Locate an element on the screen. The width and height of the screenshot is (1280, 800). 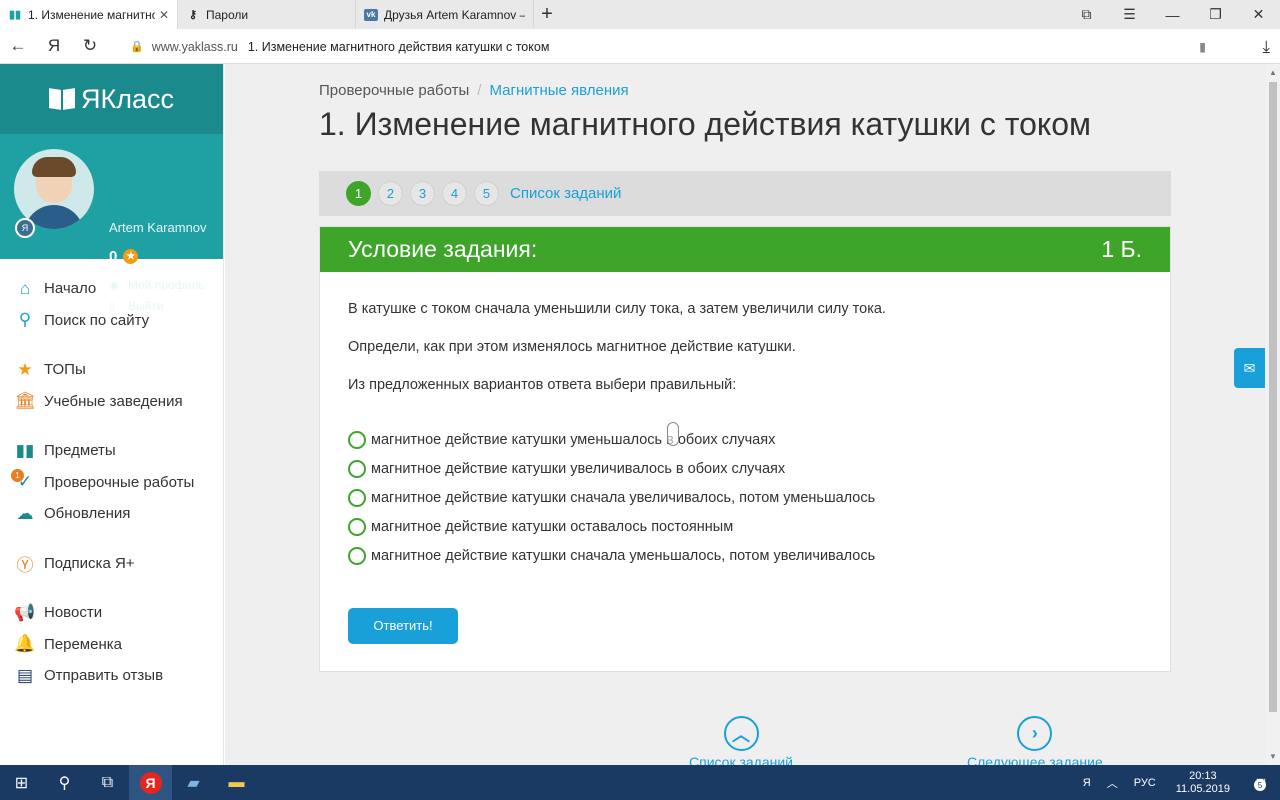
task-view-icon: ⧉ is located at coordinates (107, 782).